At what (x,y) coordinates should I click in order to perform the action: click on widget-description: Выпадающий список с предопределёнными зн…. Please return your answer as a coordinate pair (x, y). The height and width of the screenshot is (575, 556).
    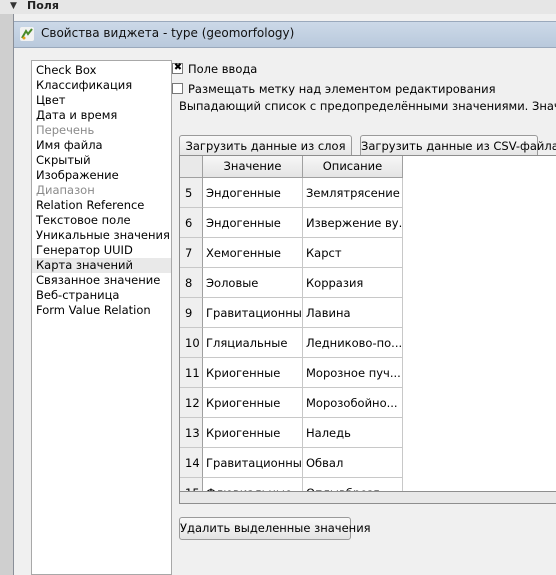
    Looking at the image, I should click on (367, 106).